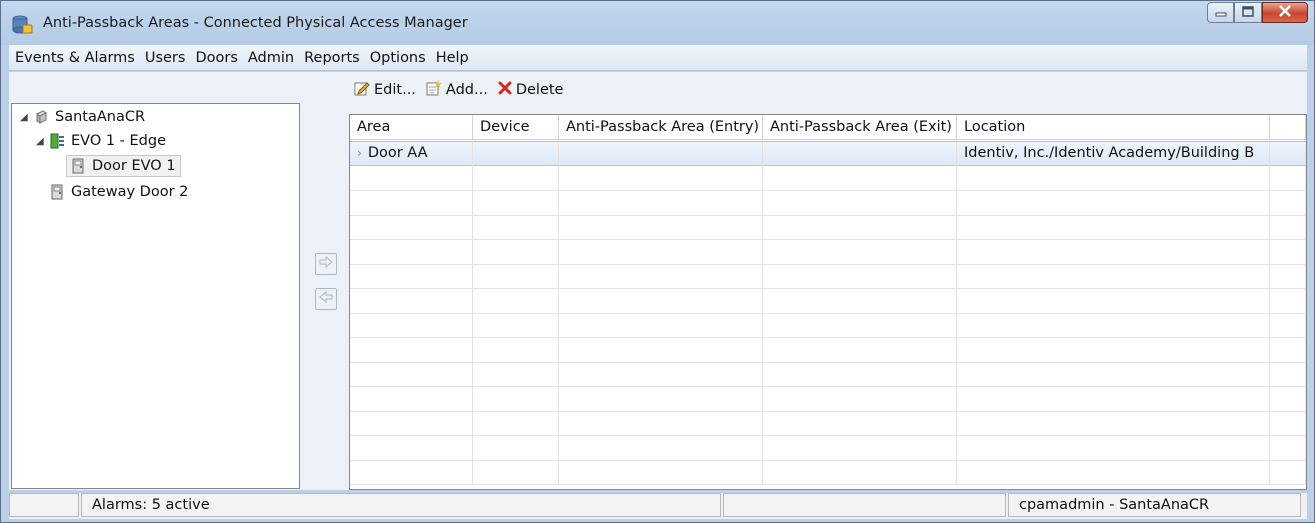 The height and width of the screenshot is (523, 1315). What do you see at coordinates (1220, 12) in the screenshot?
I see `minimize-button` at bounding box center [1220, 12].